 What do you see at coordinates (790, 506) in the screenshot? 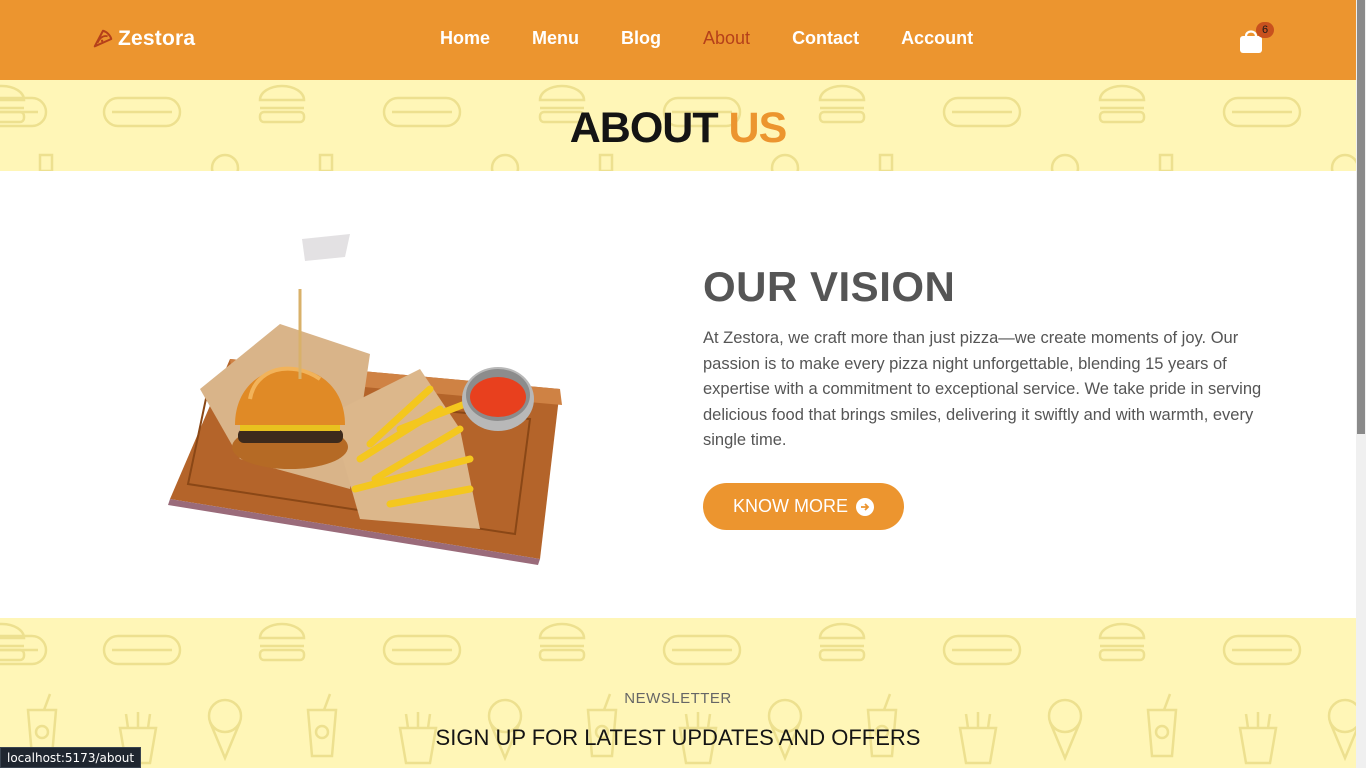
I see `know-more-label: KNOW MORE` at bounding box center [790, 506].